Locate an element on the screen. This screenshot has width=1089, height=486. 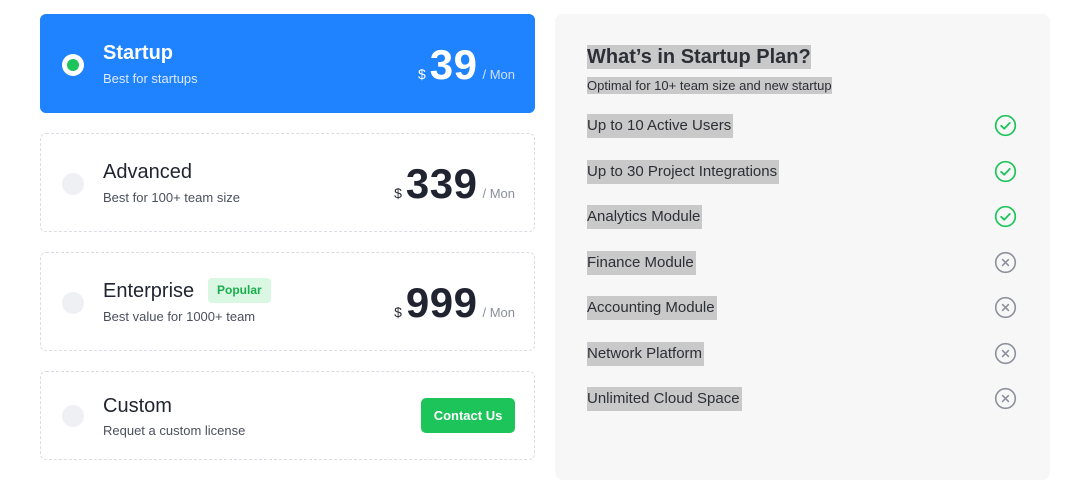
feature-label: Unlimited Cloud Space is located at coordinates (664, 399).